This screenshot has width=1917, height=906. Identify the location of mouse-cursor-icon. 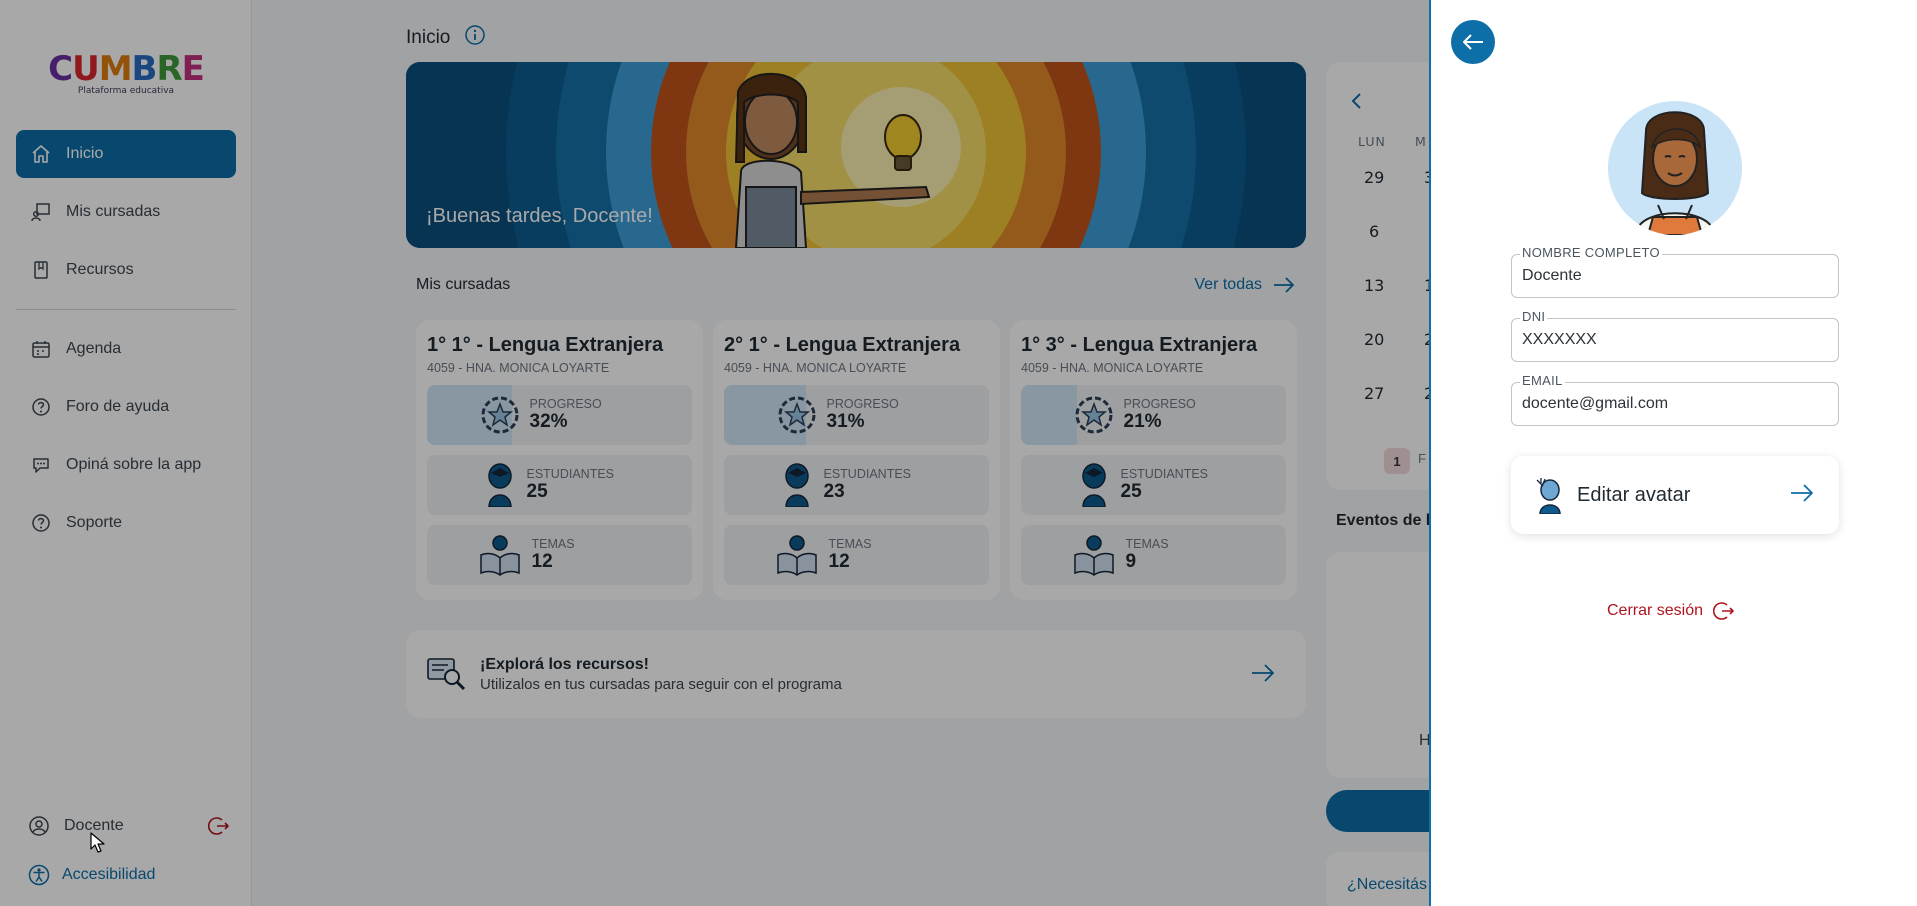
(97, 842).